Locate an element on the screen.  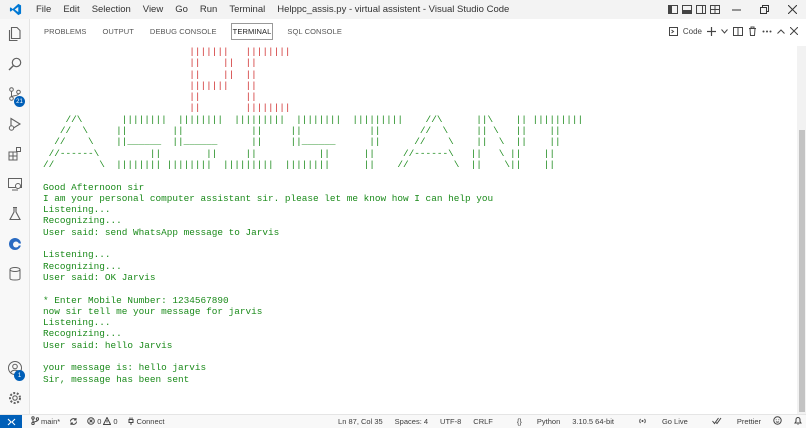
terminal-scrollbar is located at coordinates (801, 230).